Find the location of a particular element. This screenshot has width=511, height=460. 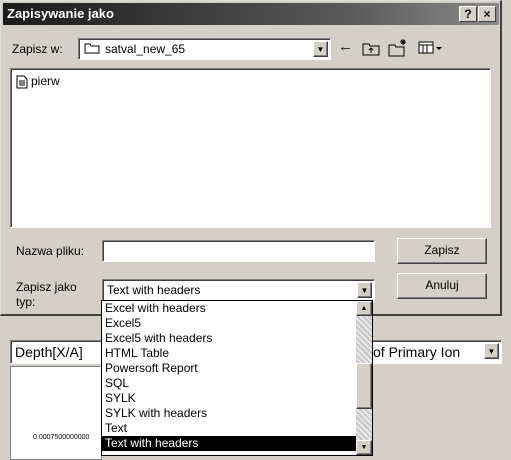

folder-icon is located at coordinates (92, 48).